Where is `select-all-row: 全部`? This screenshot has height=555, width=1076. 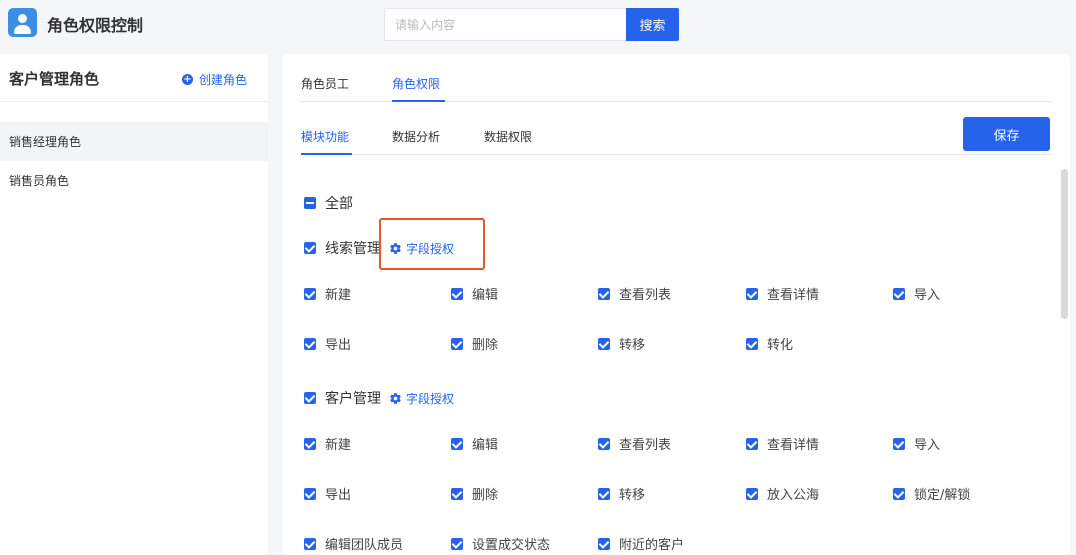 select-all-row: 全部 is located at coordinates (328, 203).